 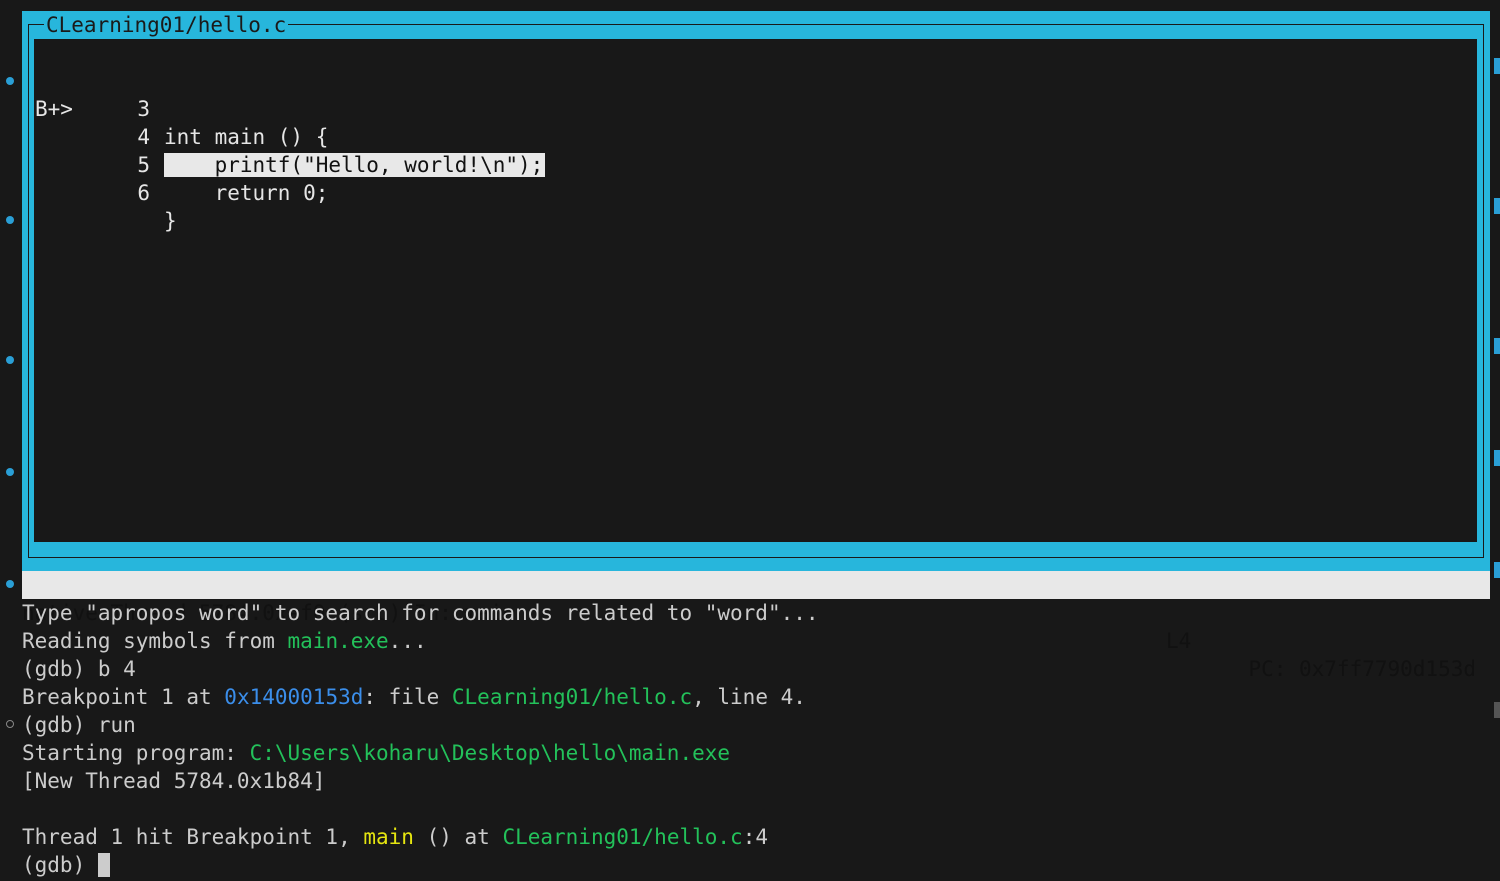 I want to click on console-text: , line 4., so click(x=749, y=697).